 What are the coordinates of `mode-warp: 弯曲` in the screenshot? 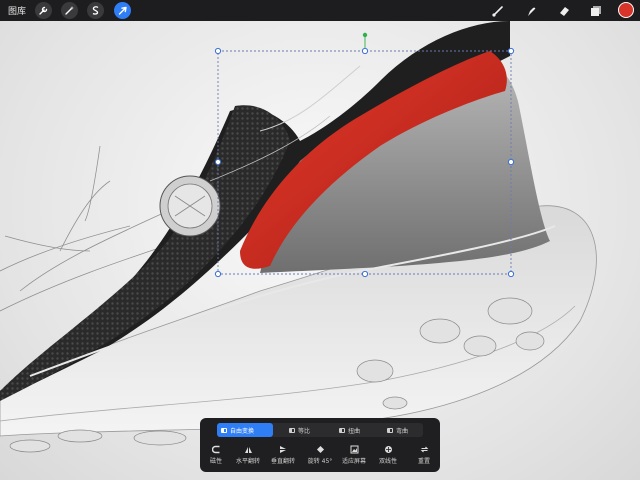 It's located at (397, 430).